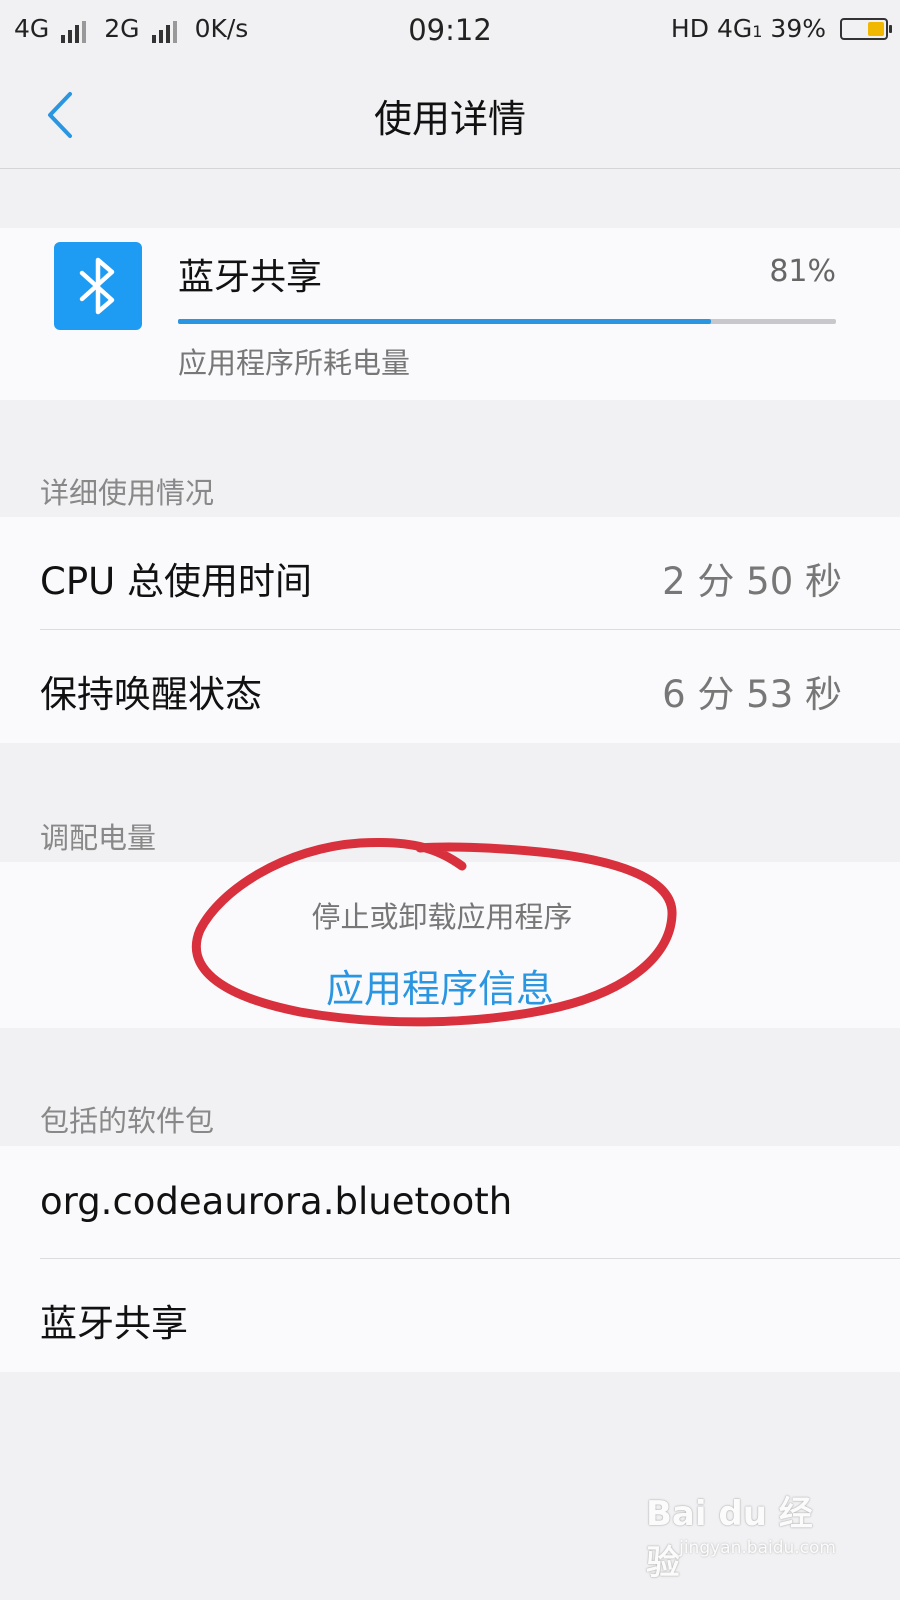 The image size is (900, 1600). I want to click on watermark-logo: Bai du 经验 jingyan.baidu.com, so click(741, 1534).